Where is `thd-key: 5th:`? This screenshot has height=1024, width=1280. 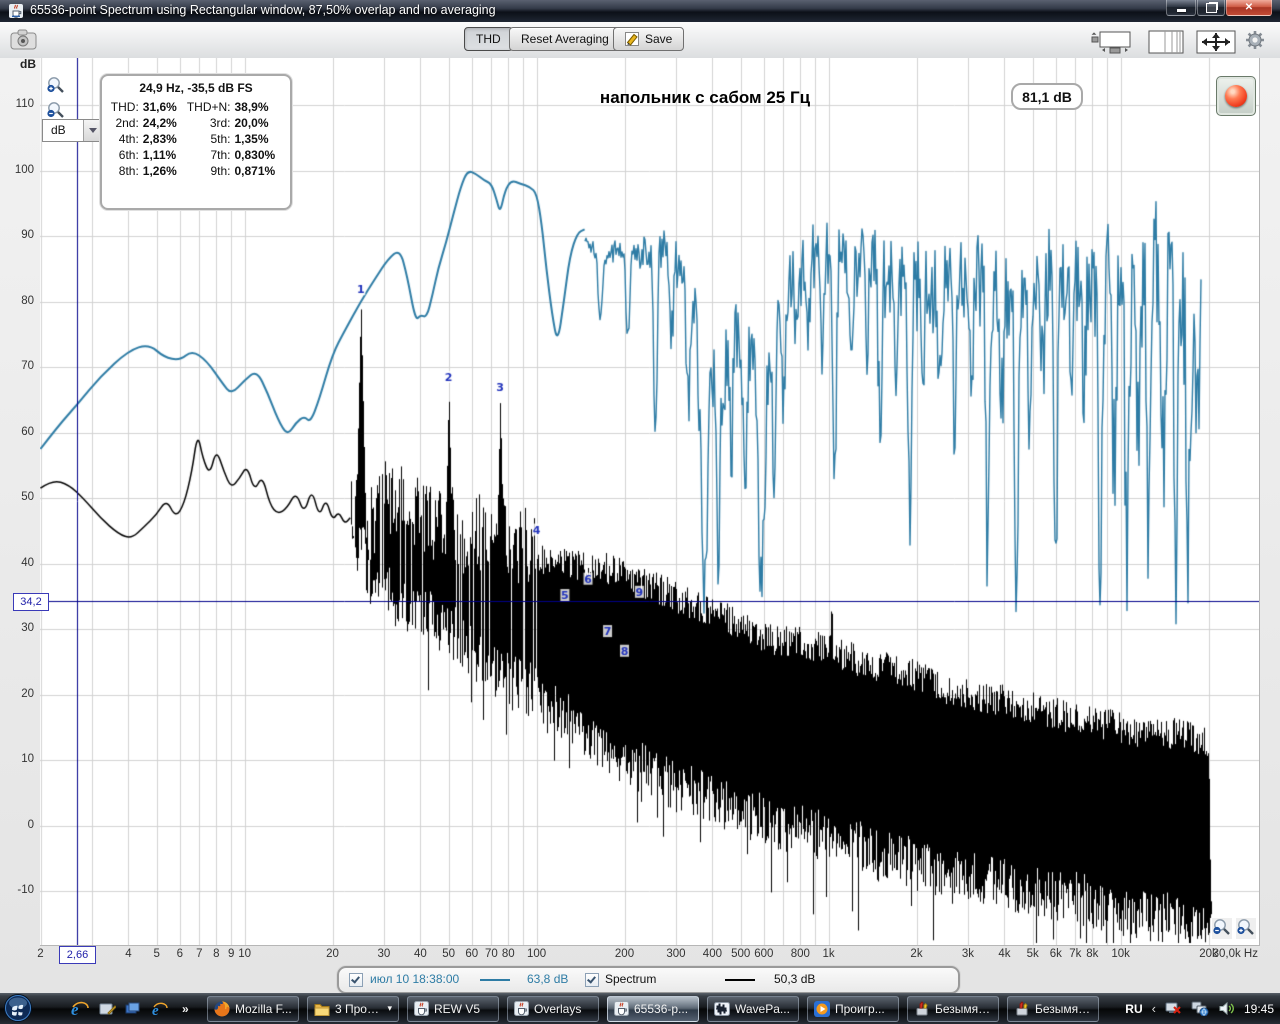 thd-key: 5th: is located at coordinates (220, 139).